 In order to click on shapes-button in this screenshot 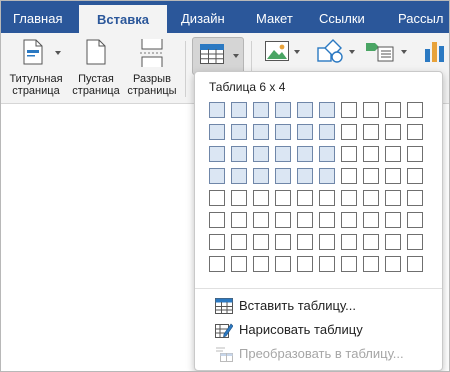, I will do `click(334, 53)`.